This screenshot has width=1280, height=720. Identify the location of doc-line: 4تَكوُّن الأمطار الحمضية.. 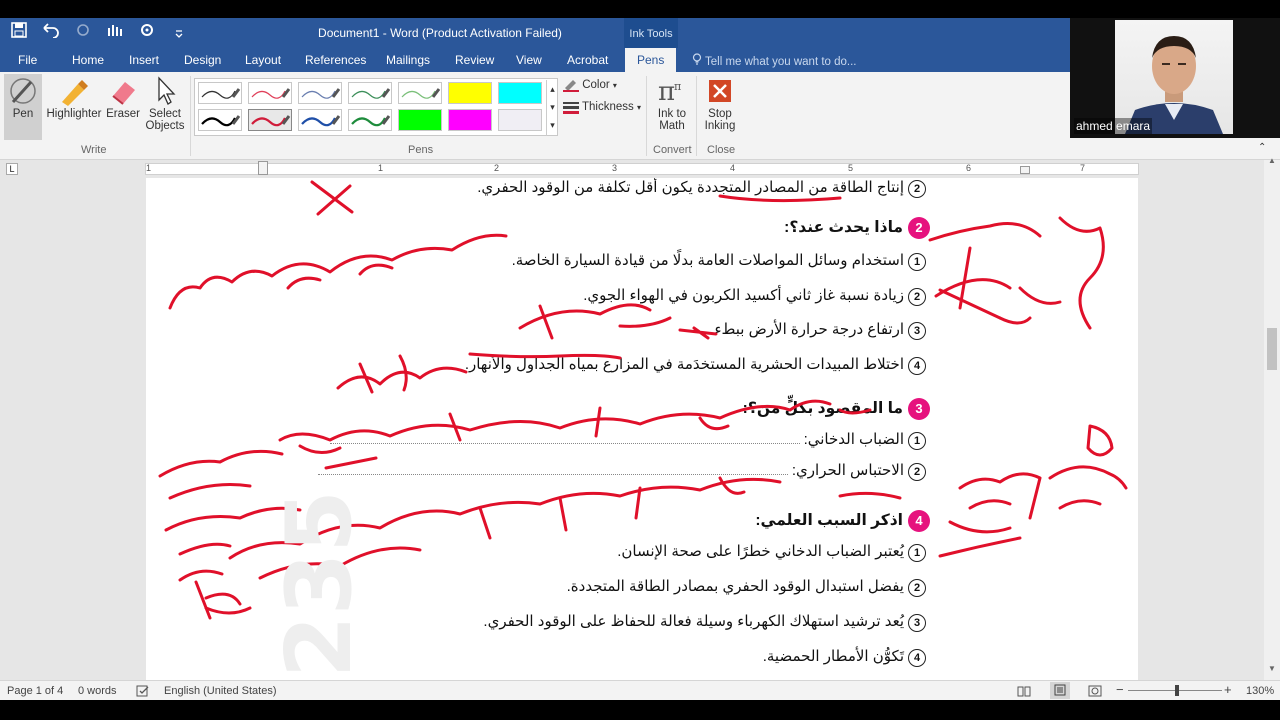
(844, 657).